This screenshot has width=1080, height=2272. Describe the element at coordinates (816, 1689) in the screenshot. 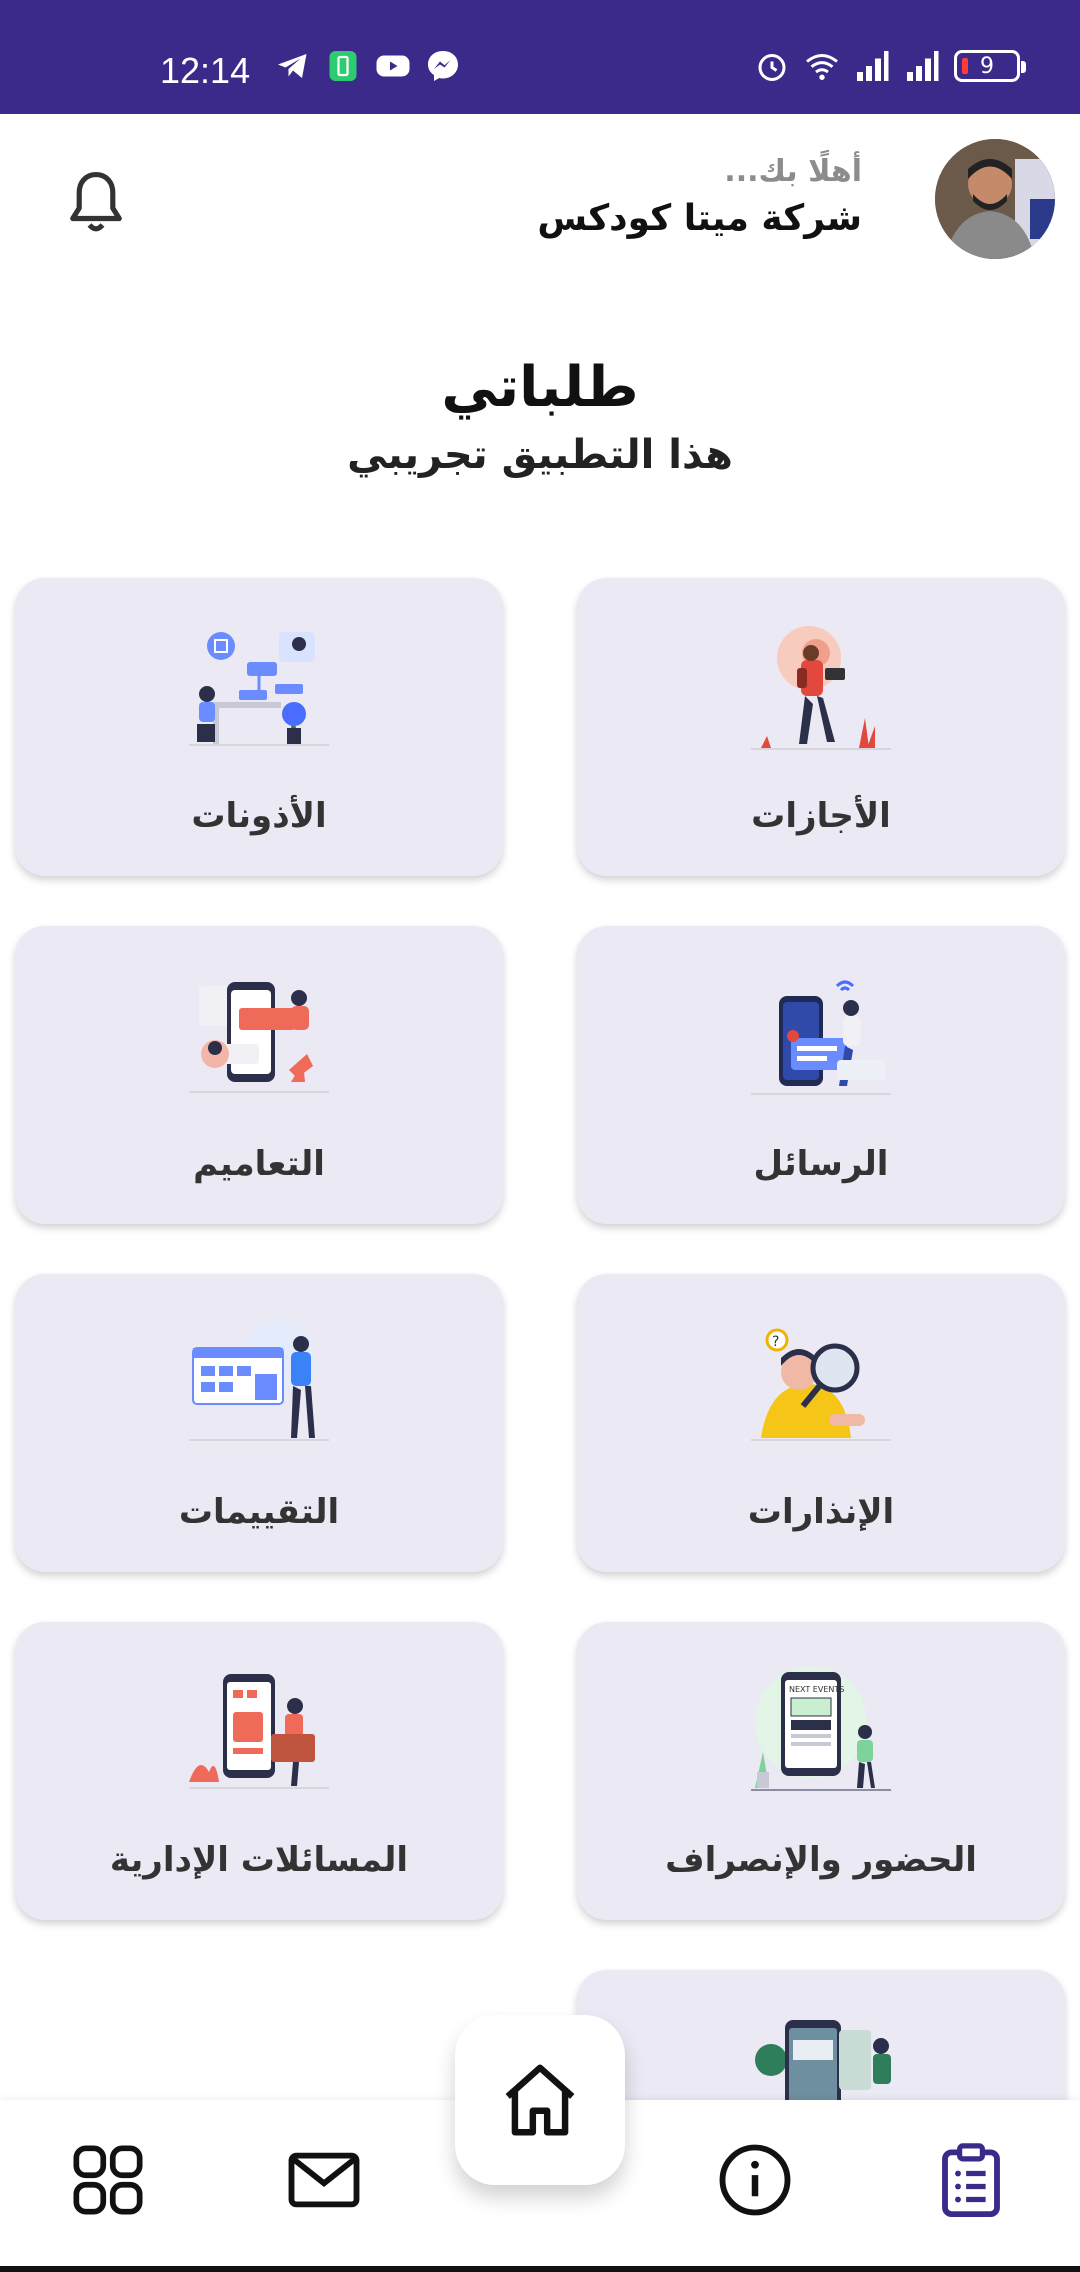

I see `svg-text: NEXT EVENTS` at that location.